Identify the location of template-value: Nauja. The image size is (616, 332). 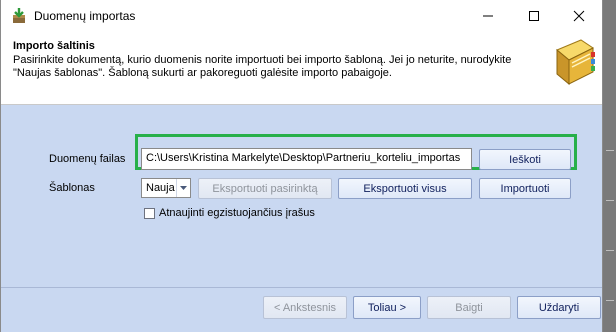
(160, 188).